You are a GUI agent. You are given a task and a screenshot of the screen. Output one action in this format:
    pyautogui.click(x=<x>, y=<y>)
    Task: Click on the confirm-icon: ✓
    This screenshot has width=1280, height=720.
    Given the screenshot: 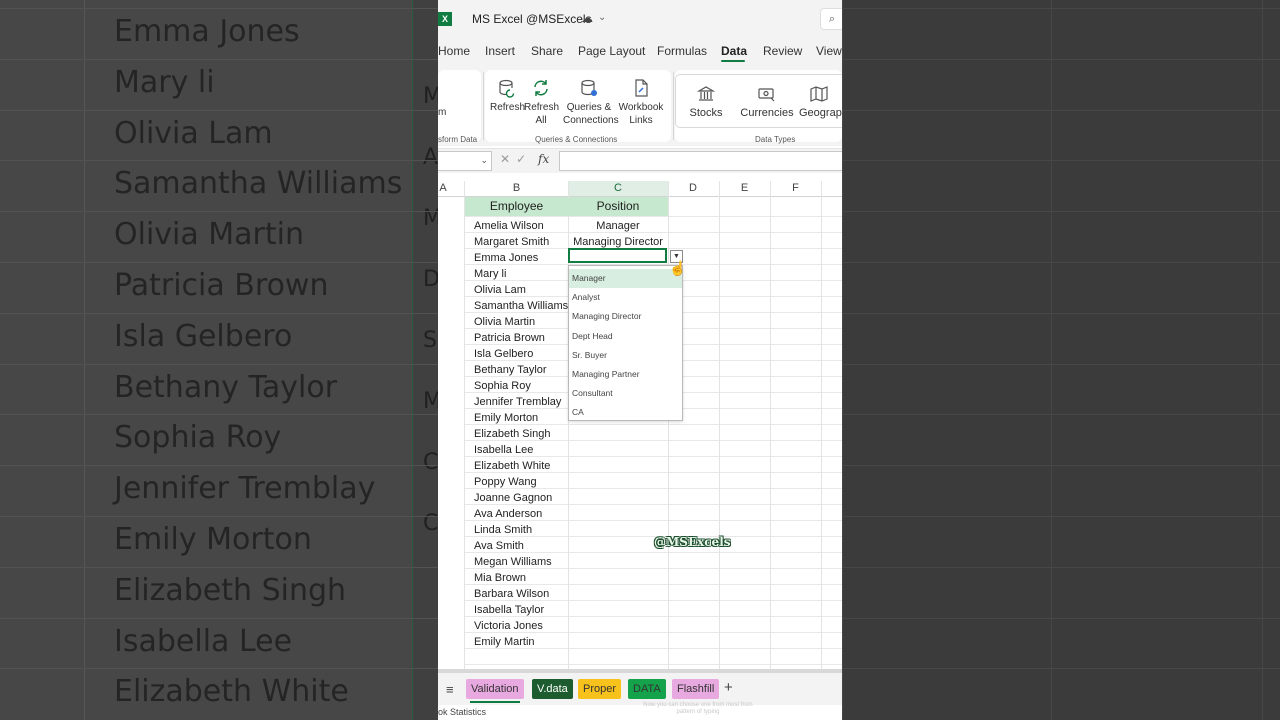 What is the action you would take?
    pyautogui.click(x=524, y=159)
    